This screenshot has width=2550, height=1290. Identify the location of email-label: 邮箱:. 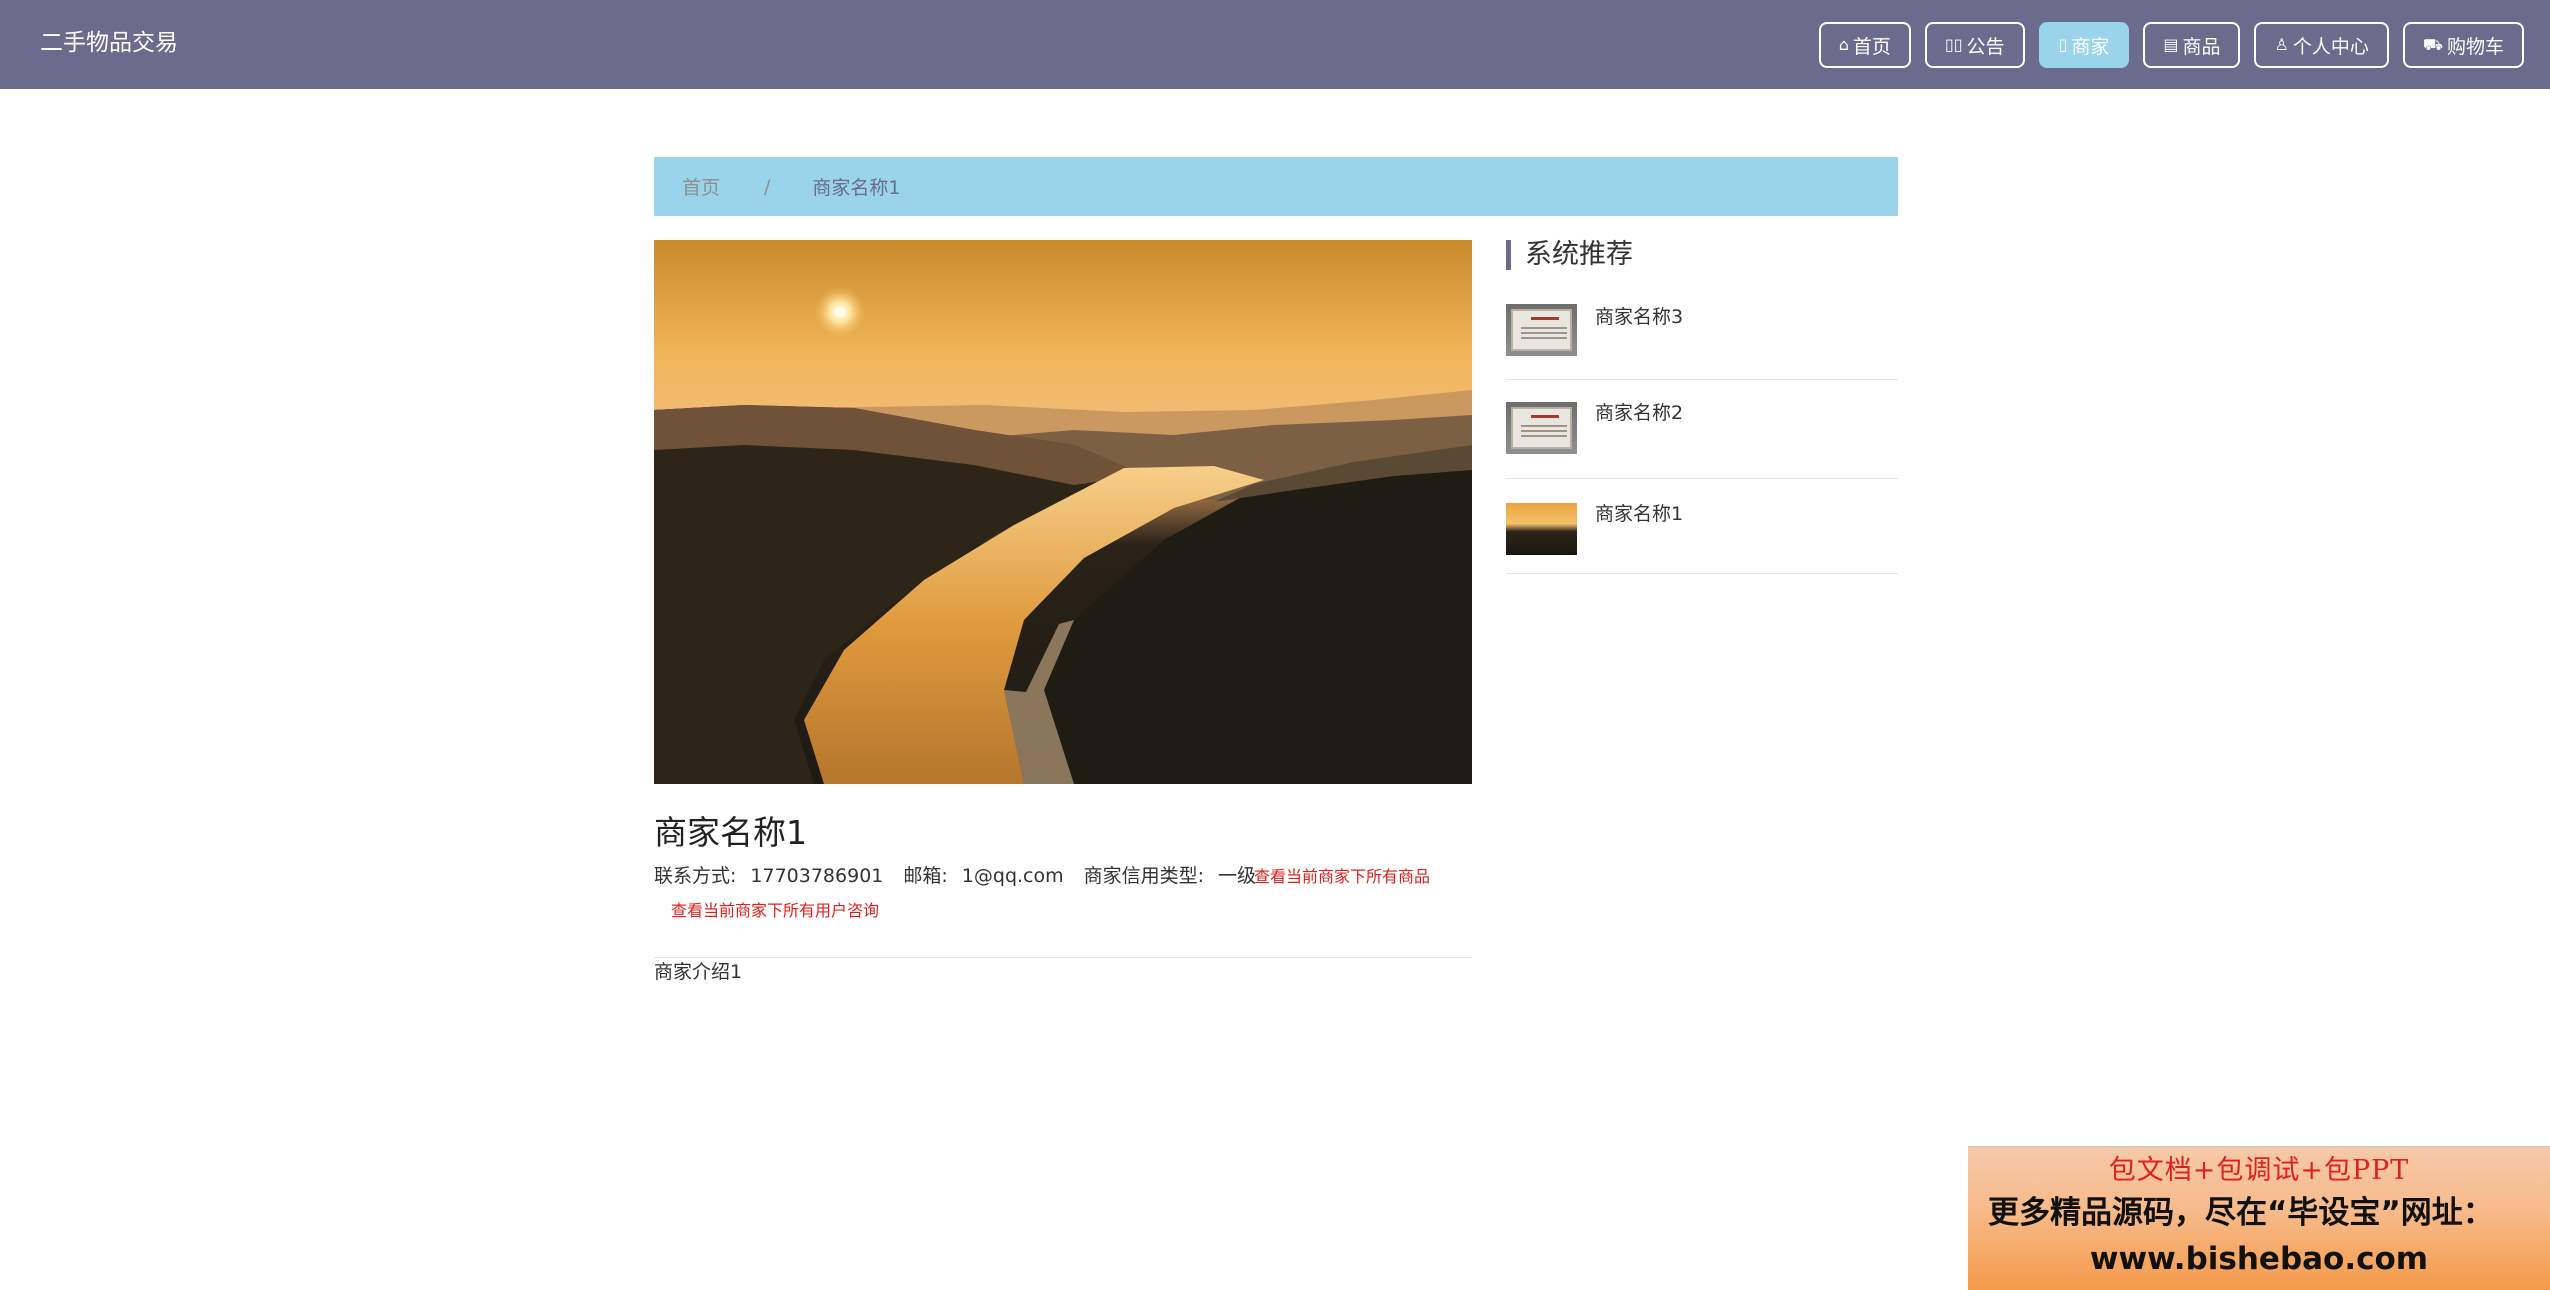
(925, 876).